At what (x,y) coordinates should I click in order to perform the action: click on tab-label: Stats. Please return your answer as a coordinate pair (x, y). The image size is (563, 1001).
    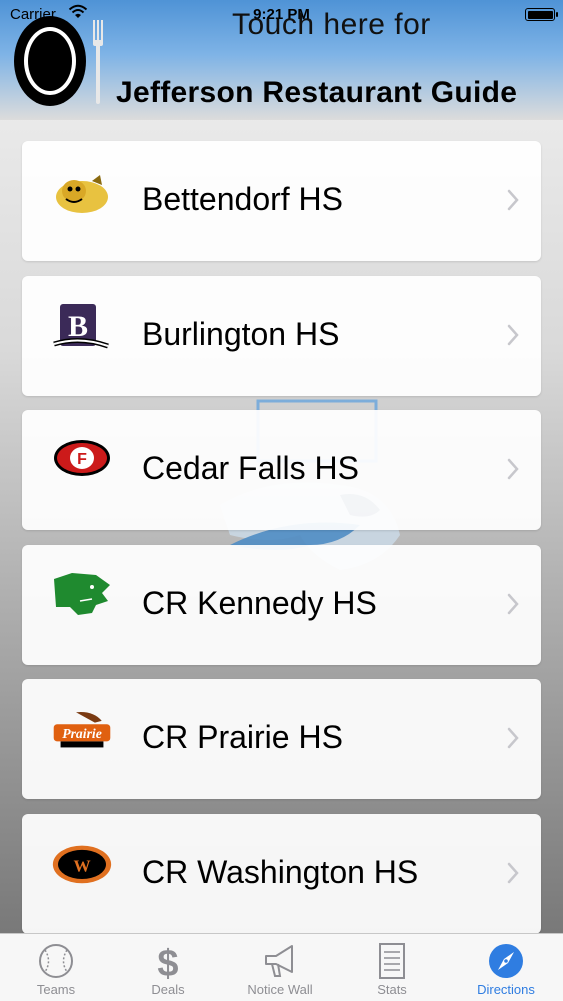
    Looking at the image, I should click on (392, 989).